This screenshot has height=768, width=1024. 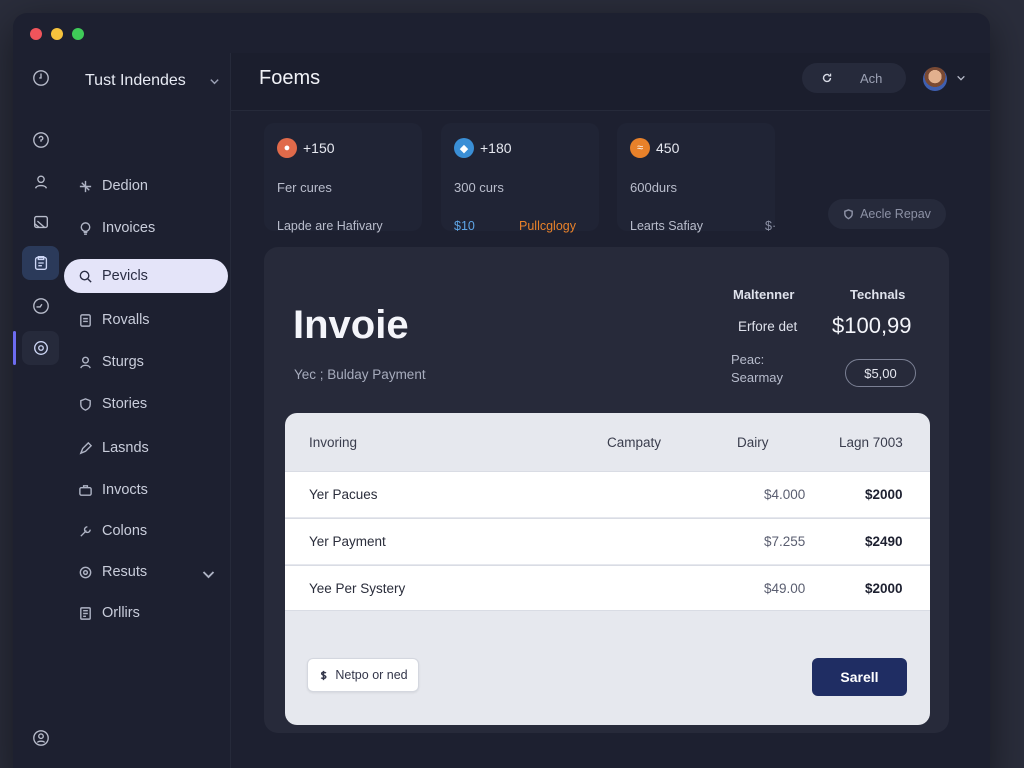 I want to click on sidebar-item-pevicls: Pevicls, so click(x=146, y=276).